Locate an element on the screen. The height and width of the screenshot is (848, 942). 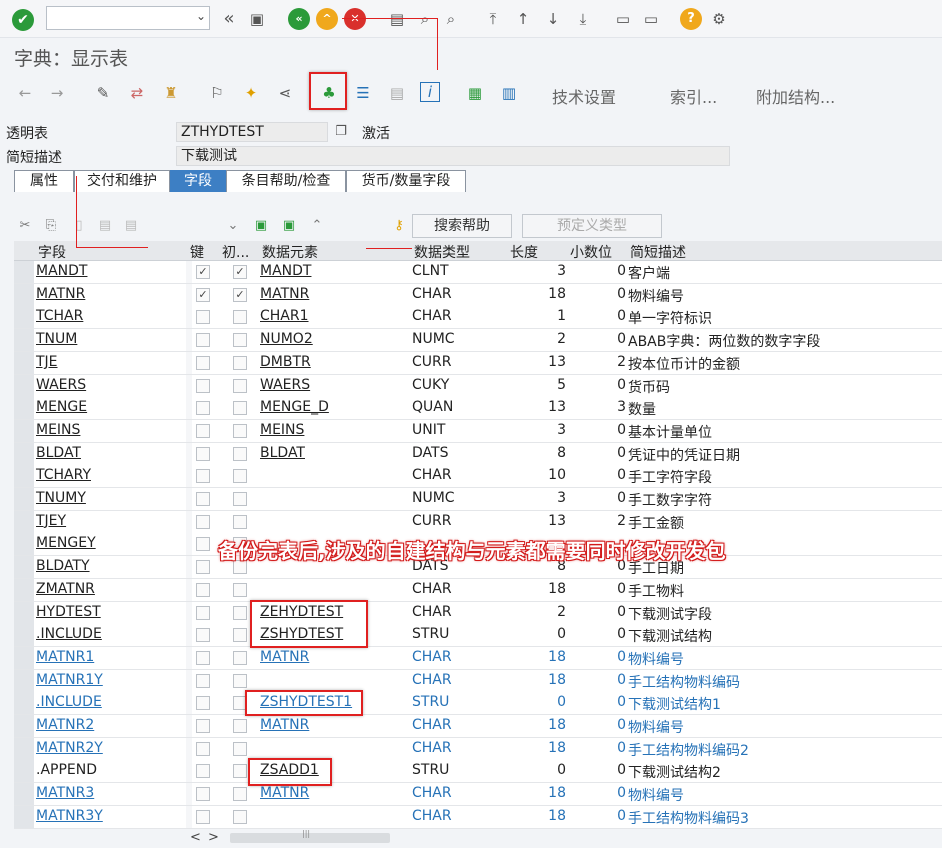
data-element: MENGE_D is located at coordinates (294, 407).